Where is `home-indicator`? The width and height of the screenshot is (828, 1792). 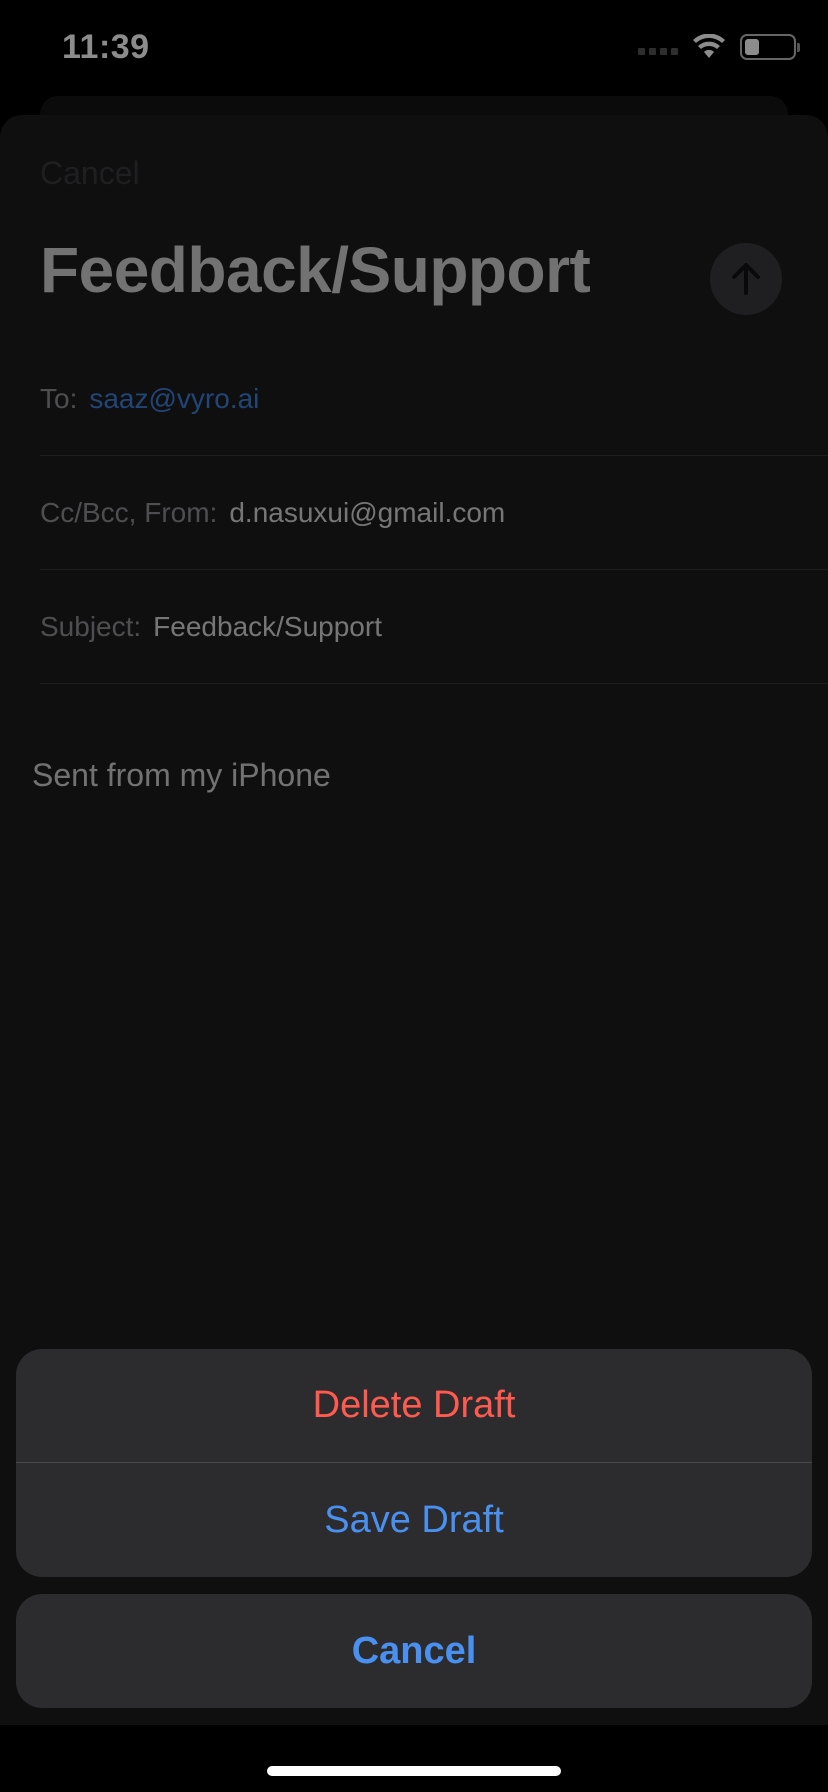 home-indicator is located at coordinates (414, 1771).